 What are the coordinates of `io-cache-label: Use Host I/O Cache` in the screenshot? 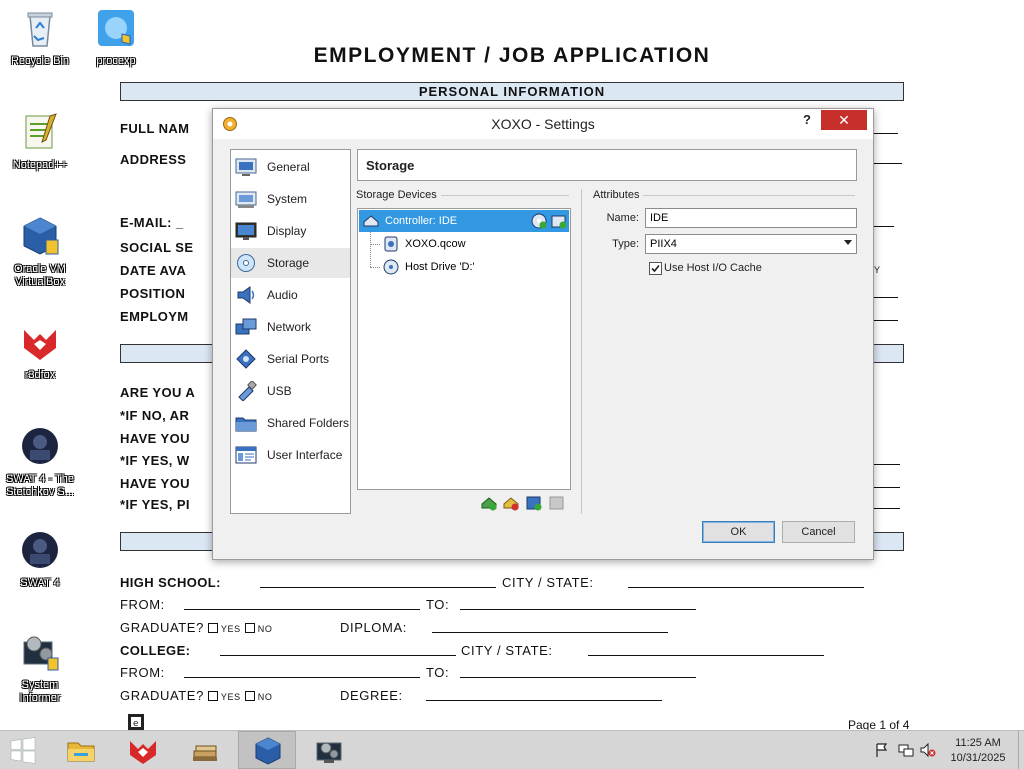 It's located at (713, 268).